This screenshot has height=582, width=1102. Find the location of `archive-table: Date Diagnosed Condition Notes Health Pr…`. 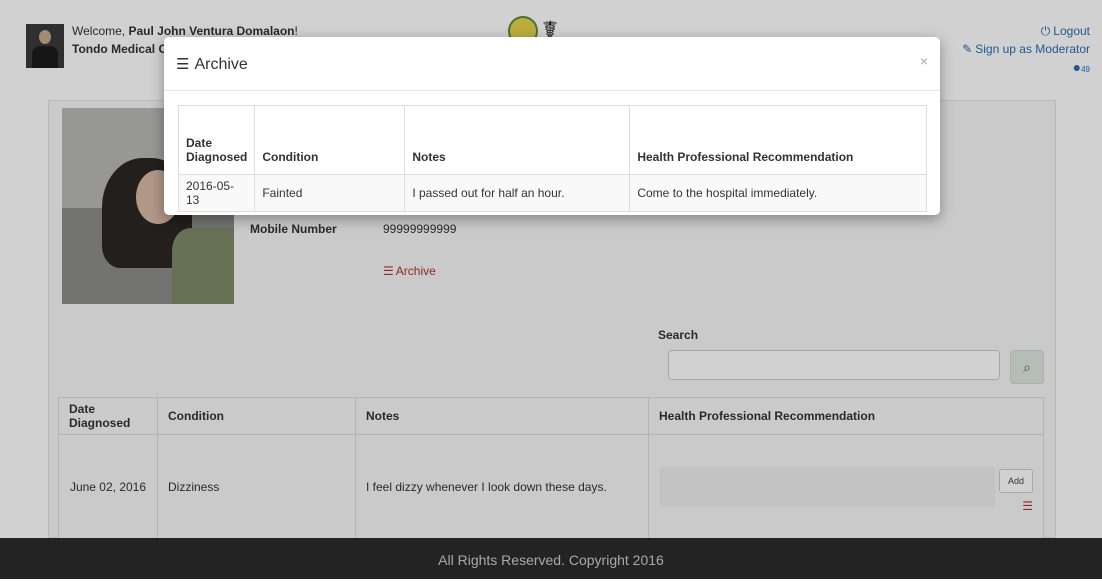

archive-table: Date Diagnosed Condition Notes Health Pr… is located at coordinates (552, 158).